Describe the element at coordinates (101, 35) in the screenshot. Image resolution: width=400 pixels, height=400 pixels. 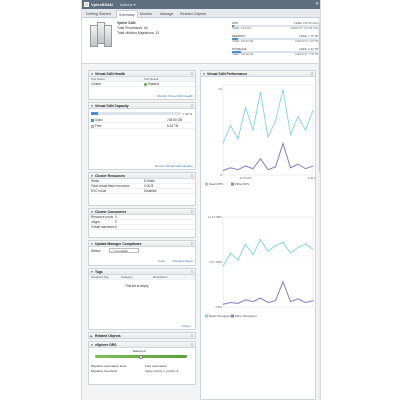
I see `server-rack-icon` at that location.